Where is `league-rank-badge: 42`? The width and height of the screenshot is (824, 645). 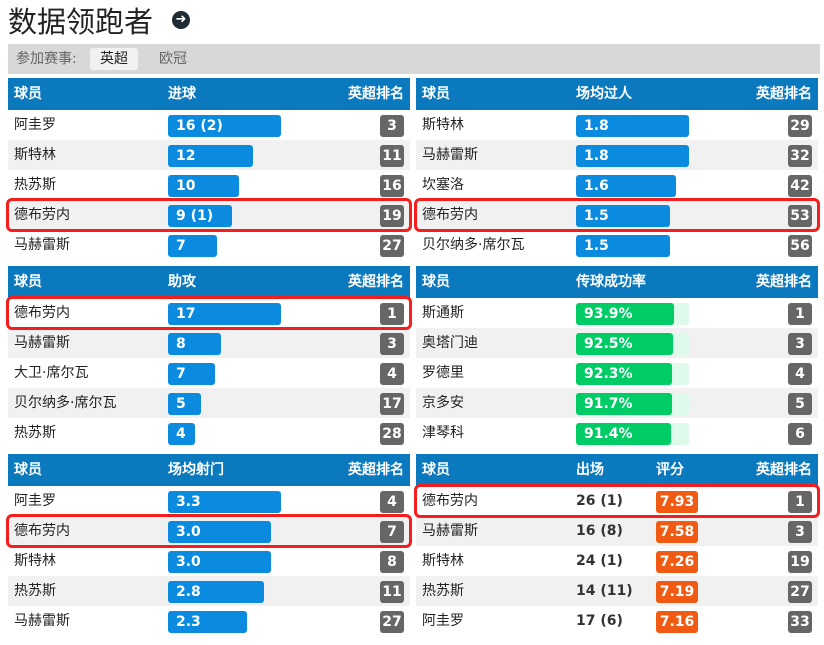
league-rank-badge: 42 is located at coordinates (800, 186).